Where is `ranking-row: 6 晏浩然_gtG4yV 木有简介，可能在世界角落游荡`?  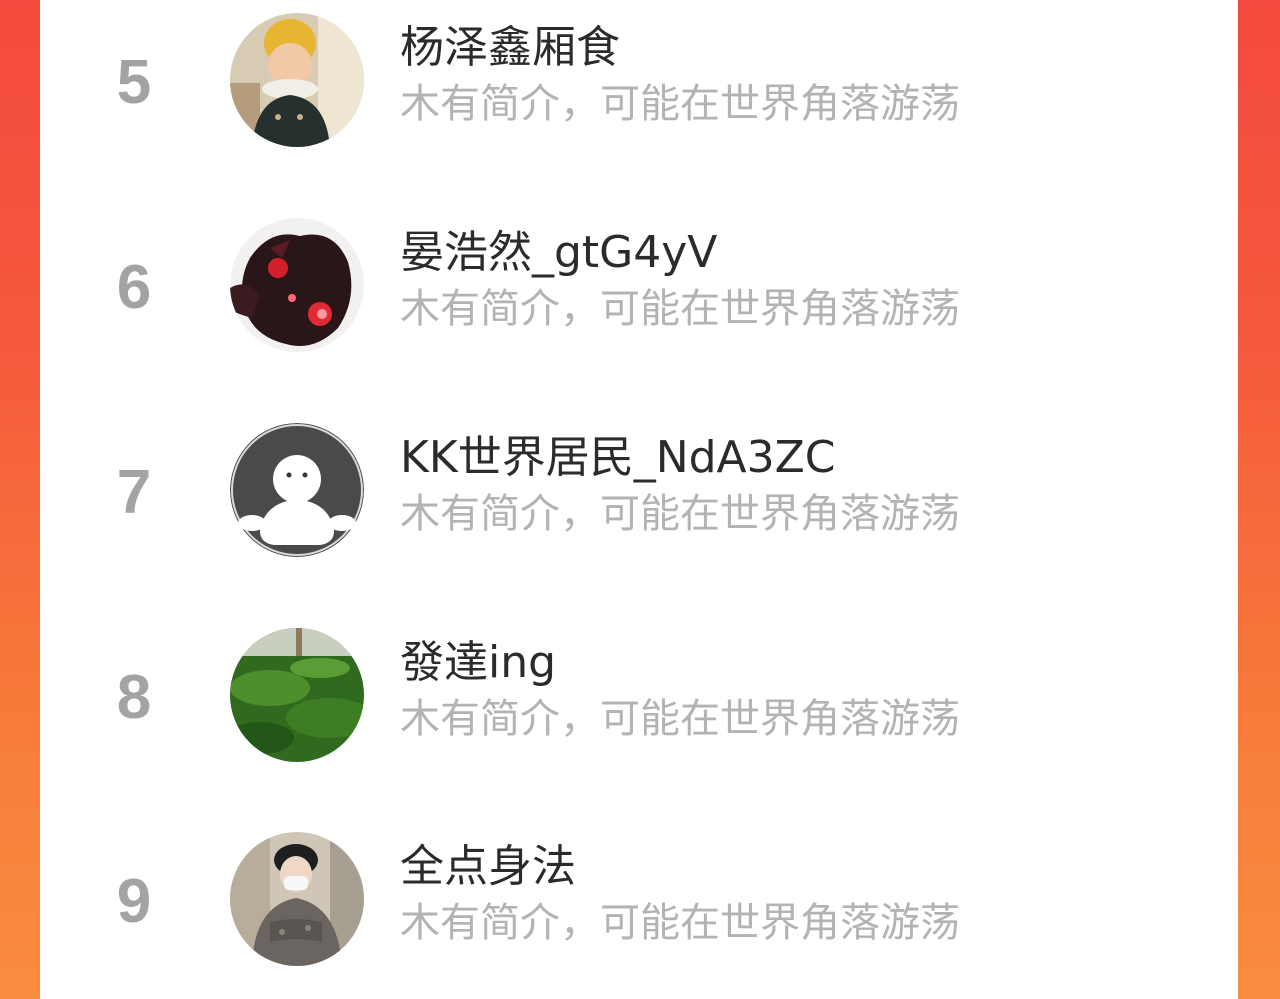 ranking-row: 6 晏浩然_gtG4yV 木有简介，可能在世界角落游荡 is located at coordinates (639, 285).